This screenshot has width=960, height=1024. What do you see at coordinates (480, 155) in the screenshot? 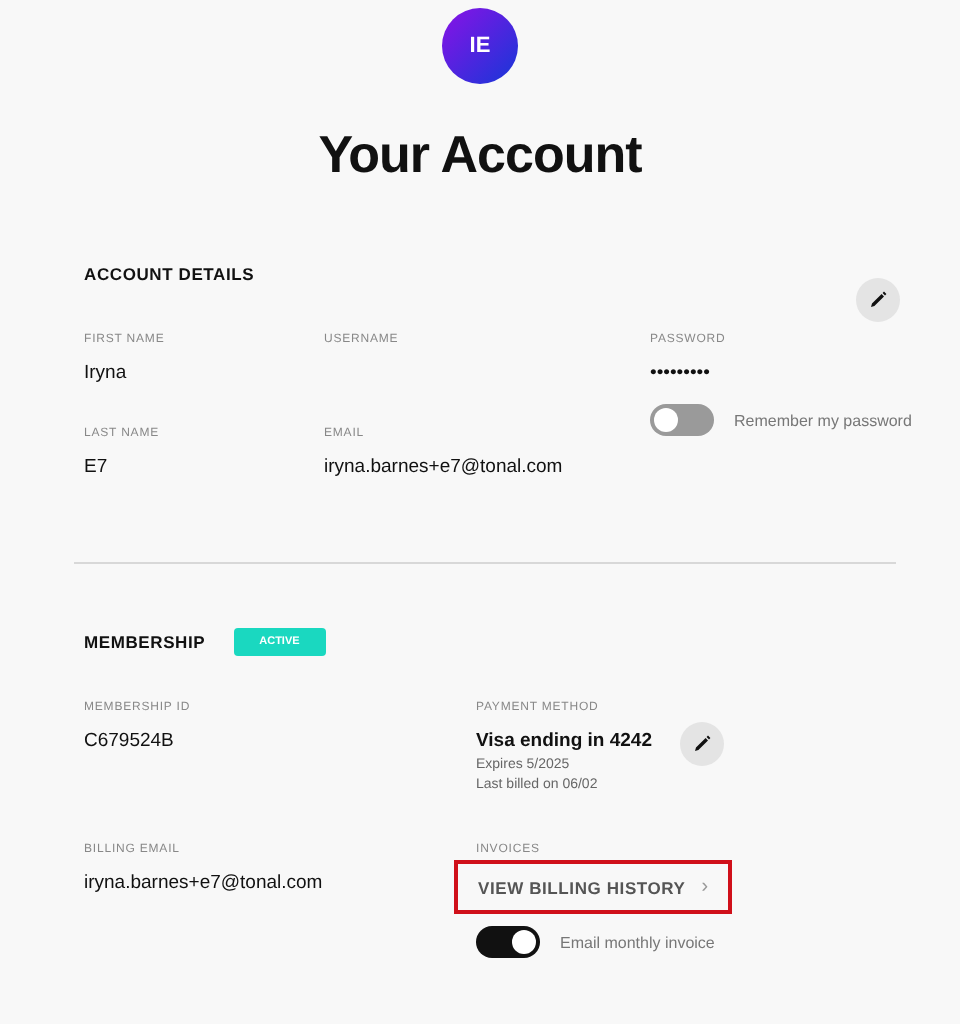
I see `page-title: Your Account` at bounding box center [480, 155].